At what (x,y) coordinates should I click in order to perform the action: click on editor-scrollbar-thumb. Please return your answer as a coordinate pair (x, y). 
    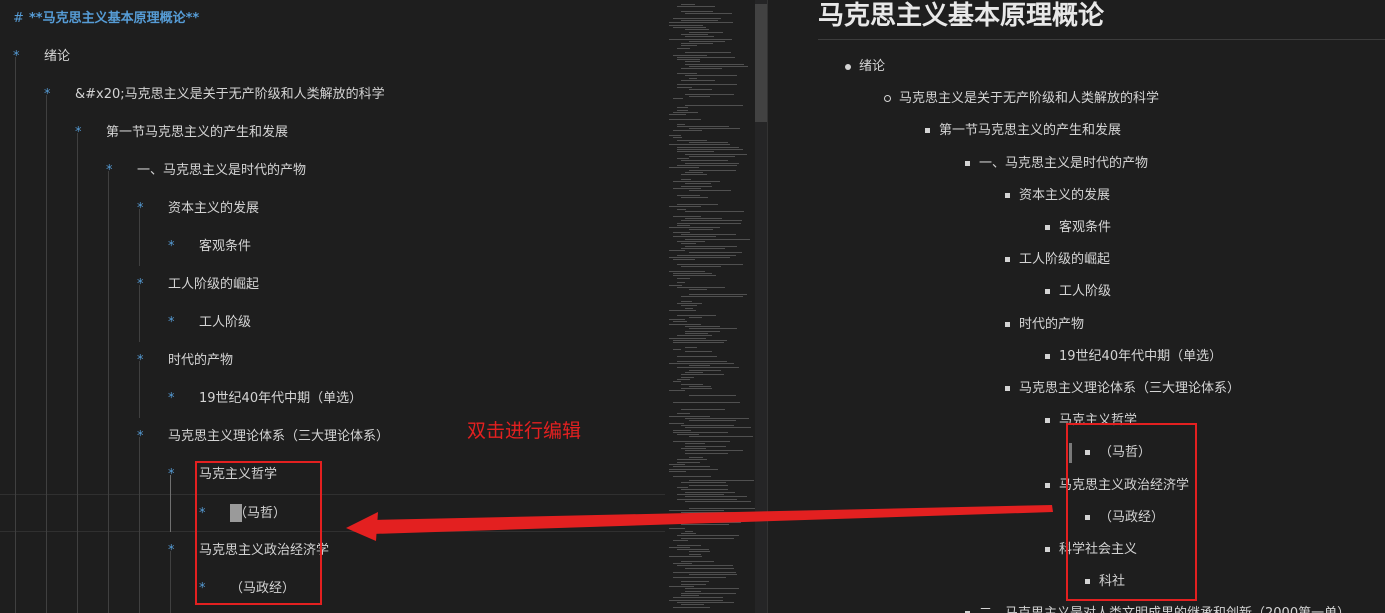
    Looking at the image, I should click on (761, 63).